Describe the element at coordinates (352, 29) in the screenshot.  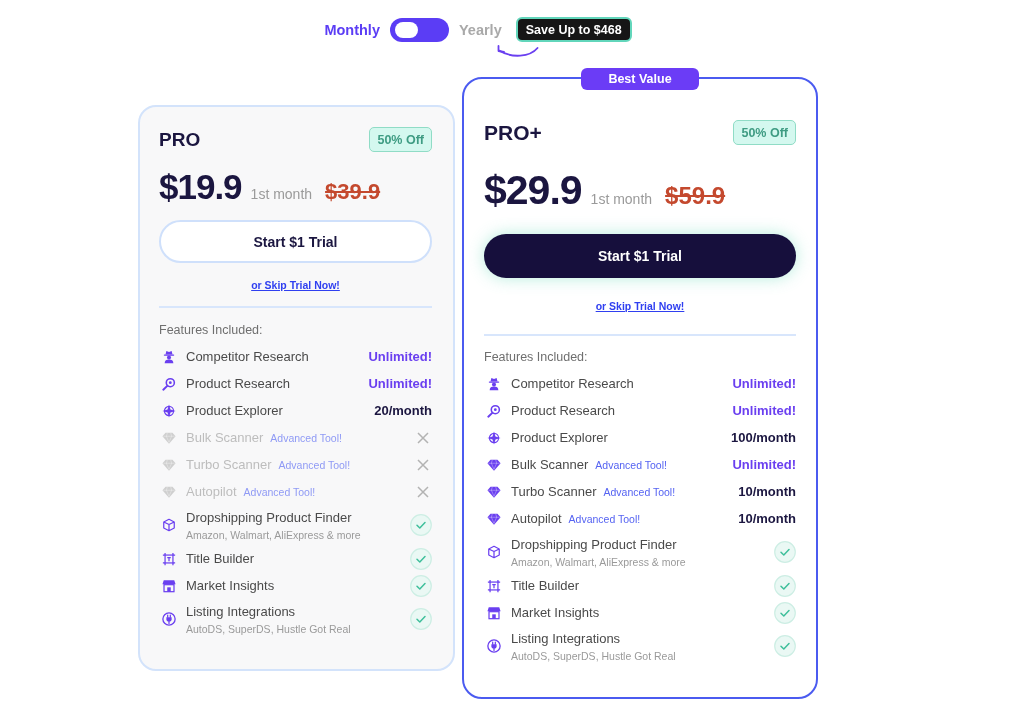
I see `billing-option: Monthly` at that location.